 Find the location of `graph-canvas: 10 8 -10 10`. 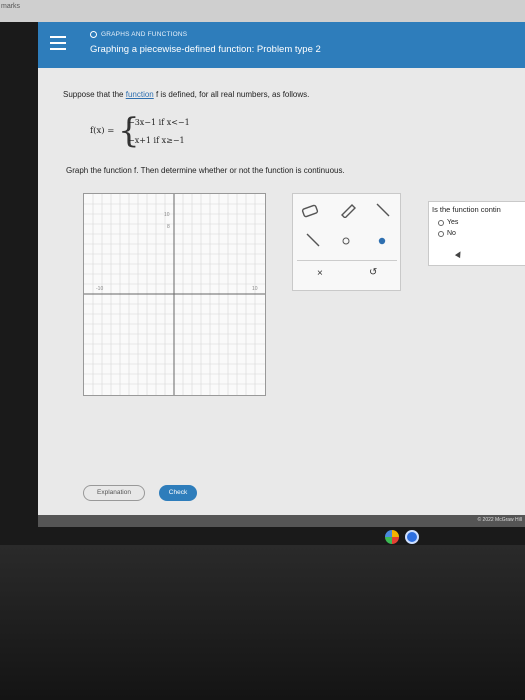

graph-canvas: 10 8 -10 10 is located at coordinates (174, 294).